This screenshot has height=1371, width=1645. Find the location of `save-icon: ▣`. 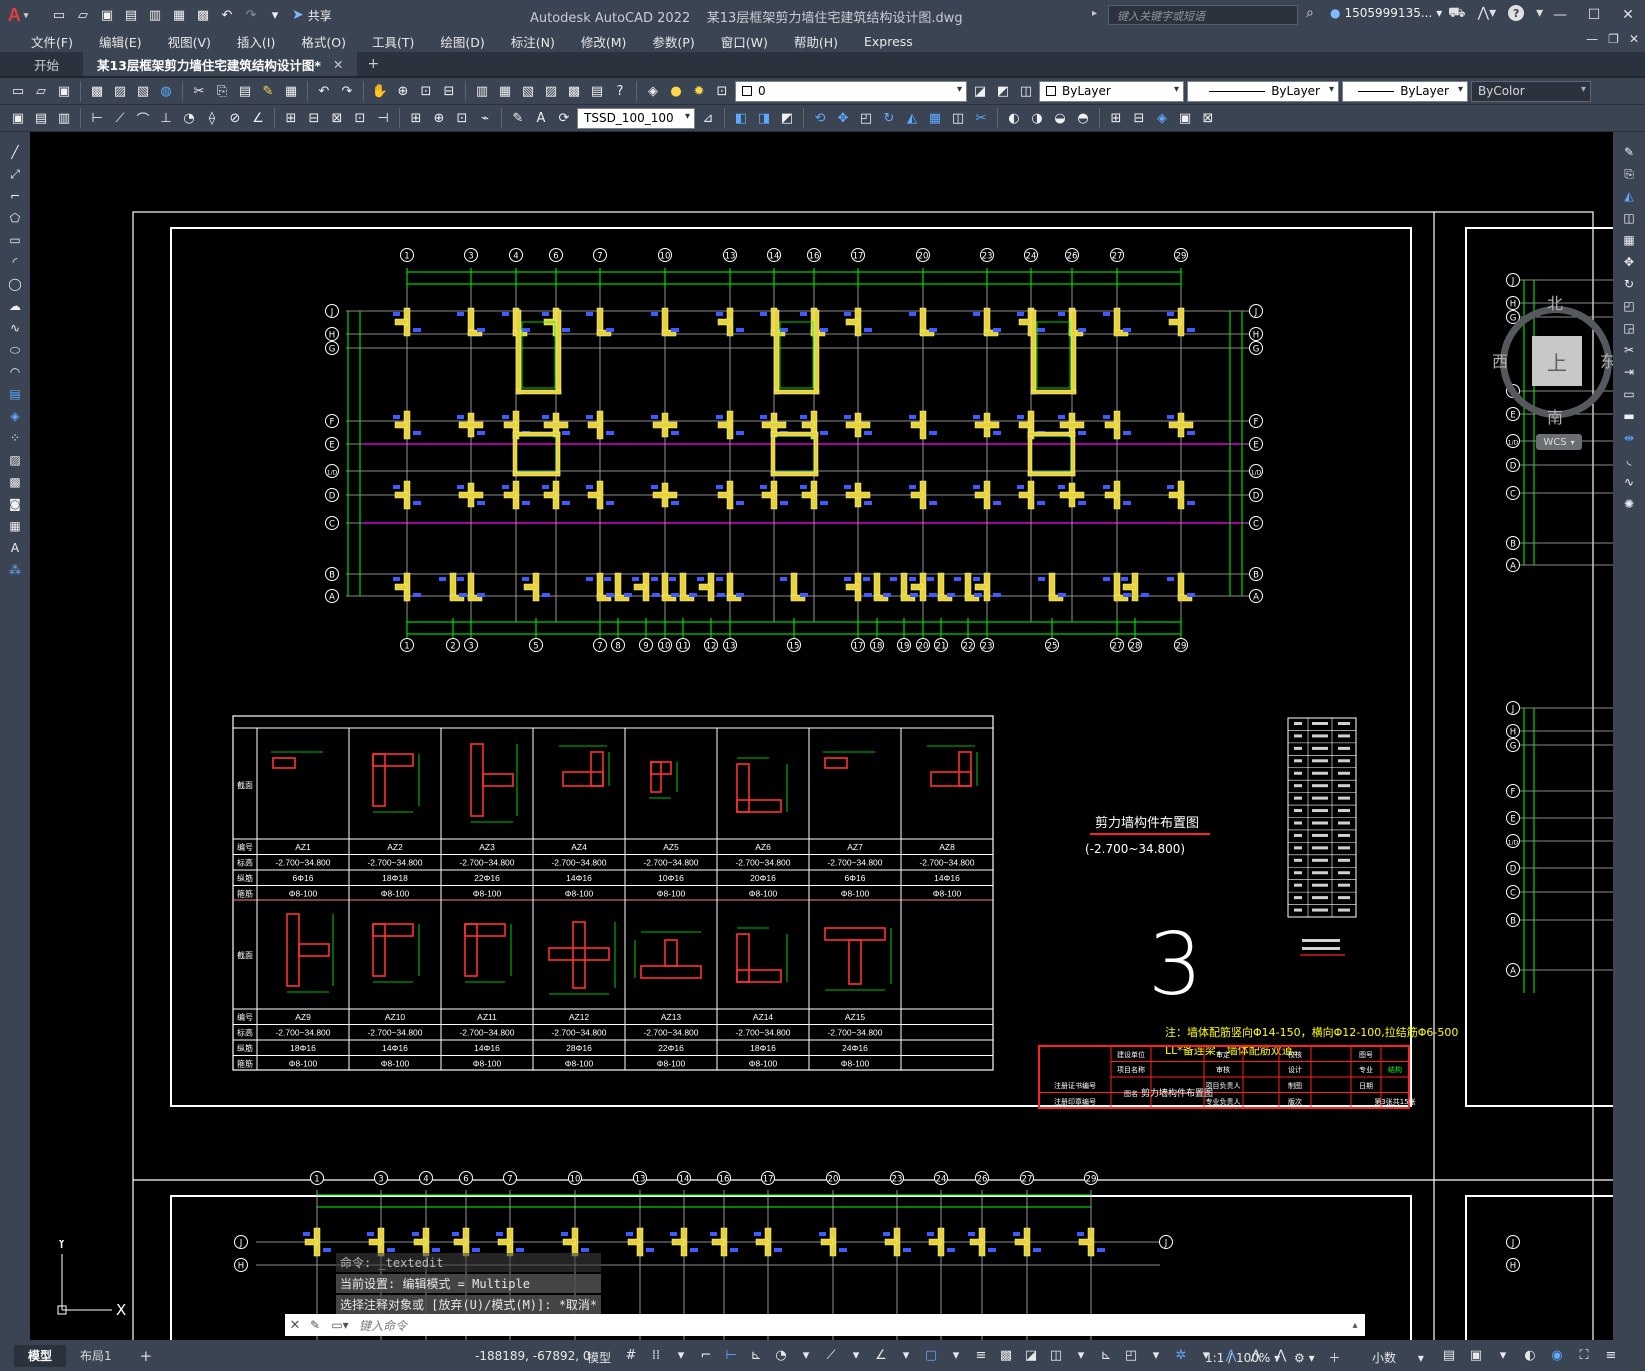

save-icon: ▣ is located at coordinates (107, 15).